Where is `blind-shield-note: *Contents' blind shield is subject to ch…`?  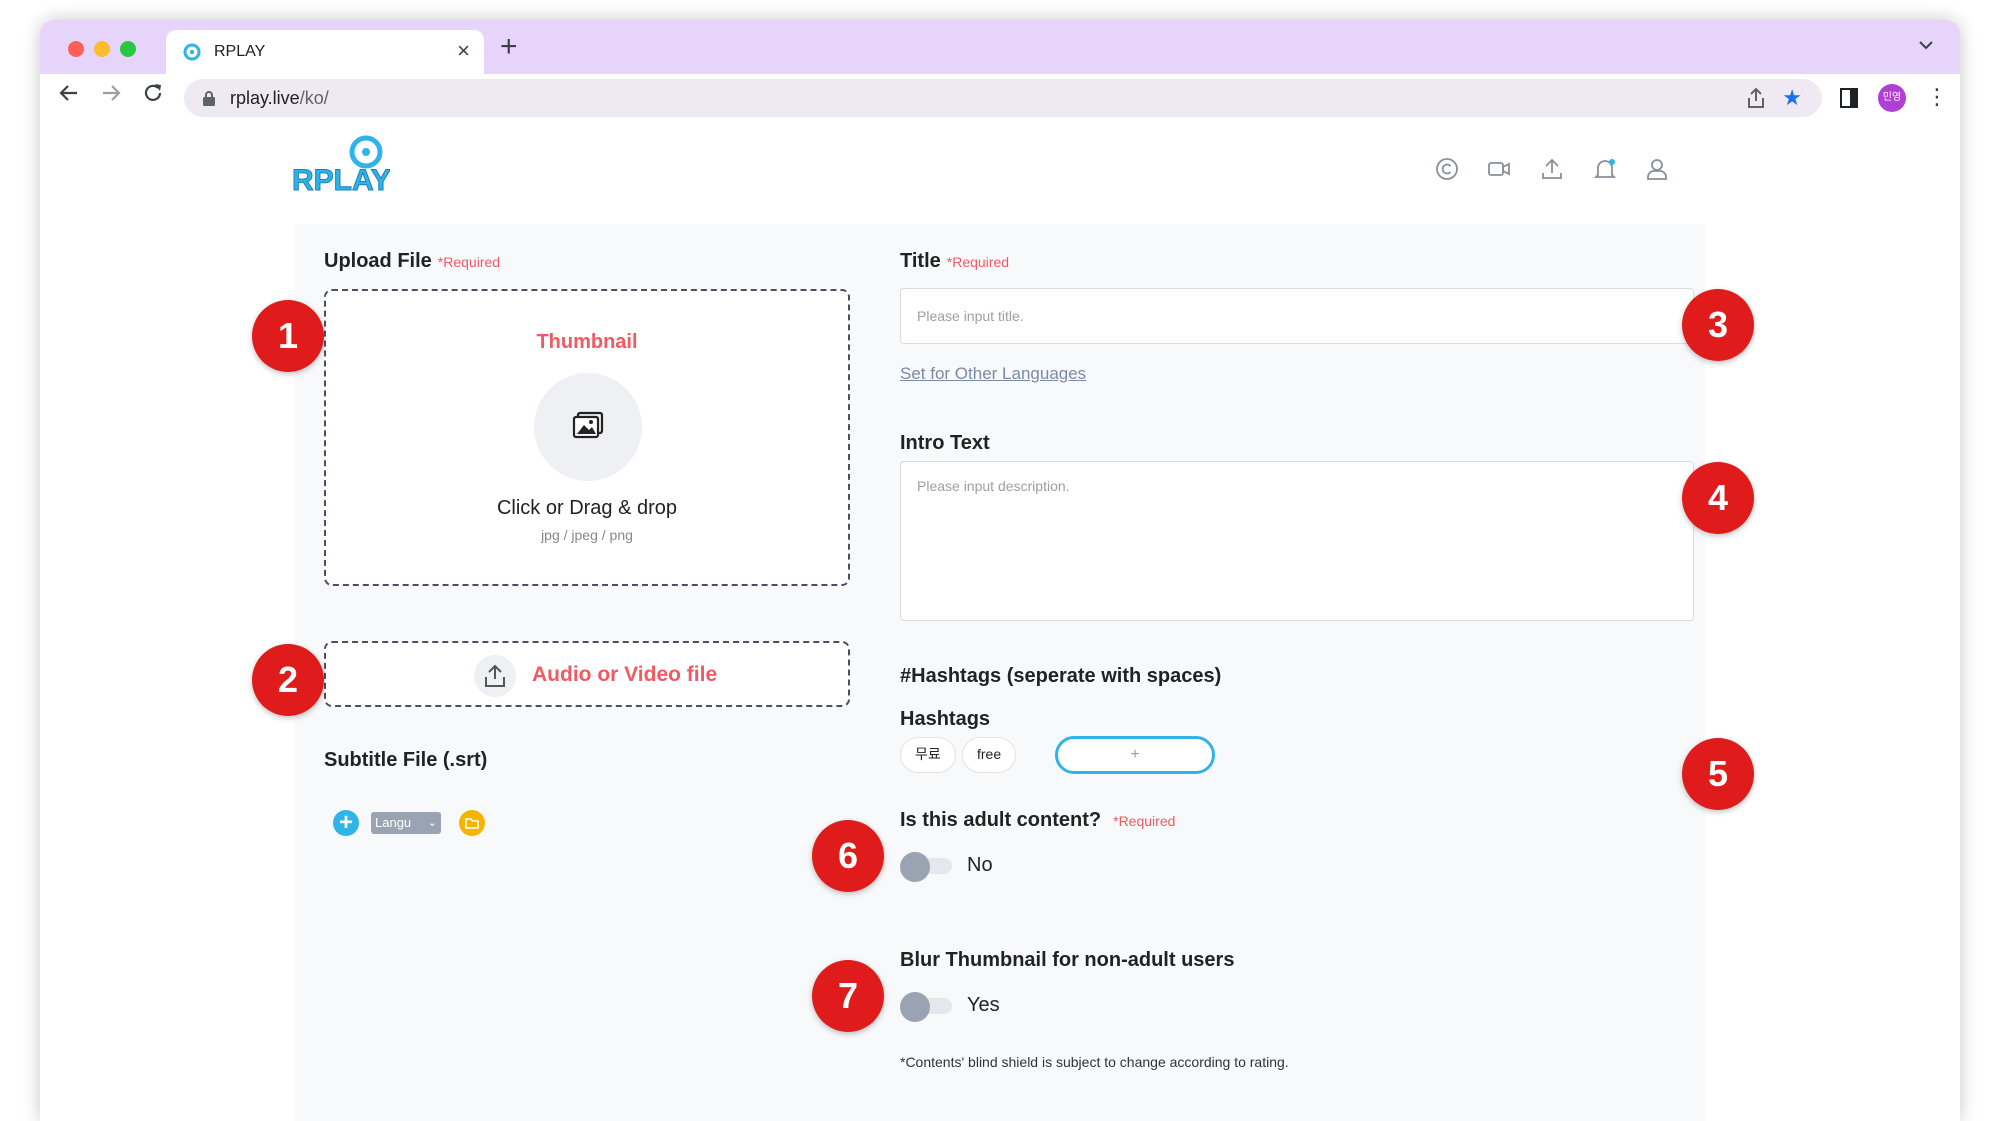
blind-shield-note: *Contents' blind shield is subject to ch… is located at coordinates (1094, 1062).